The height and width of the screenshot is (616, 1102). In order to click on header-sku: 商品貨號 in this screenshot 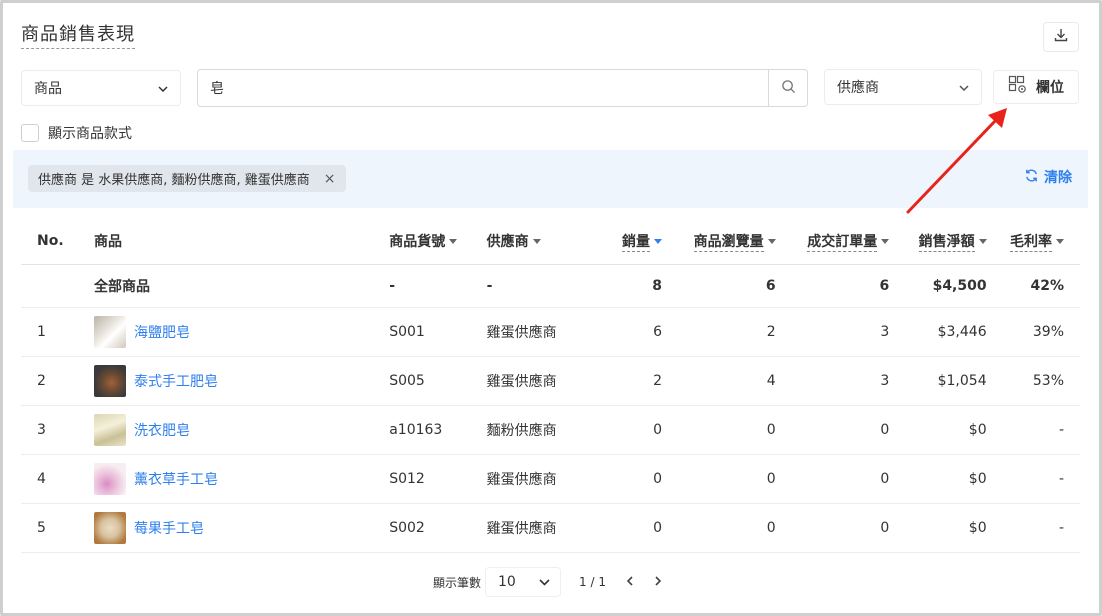, I will do `click(438, 241)`.